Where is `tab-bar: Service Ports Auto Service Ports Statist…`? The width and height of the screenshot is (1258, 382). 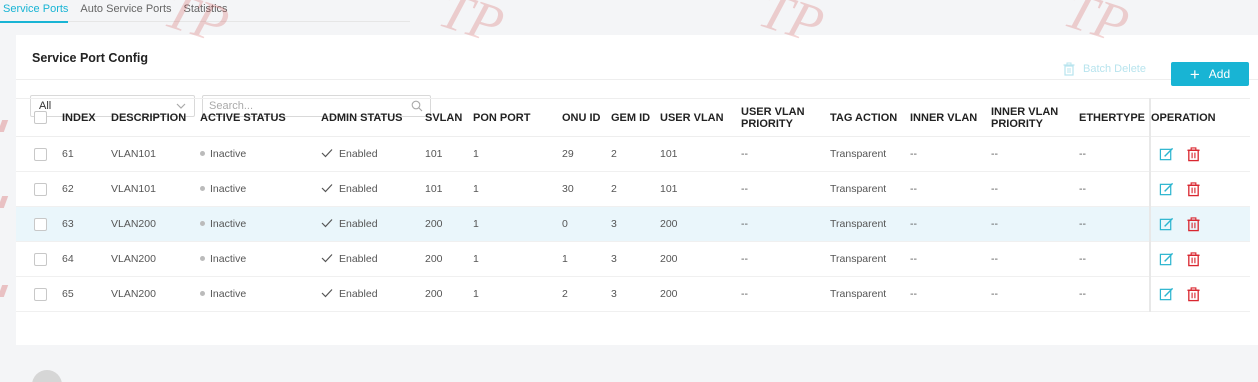 tab-bar: Service Ports Auto Service Ports Statist… is located at coordinates (205, 11).